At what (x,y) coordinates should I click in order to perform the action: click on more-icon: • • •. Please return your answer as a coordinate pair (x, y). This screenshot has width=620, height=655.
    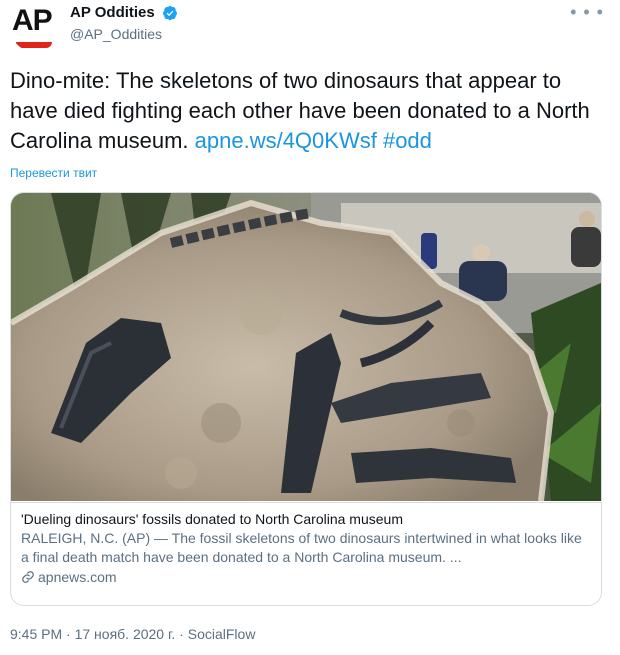
    Looking at the image, I should click on (587, 12).